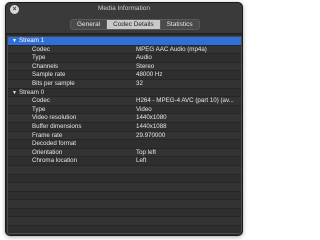  I want to click on property-row: Type Audio, so click(124, 58).